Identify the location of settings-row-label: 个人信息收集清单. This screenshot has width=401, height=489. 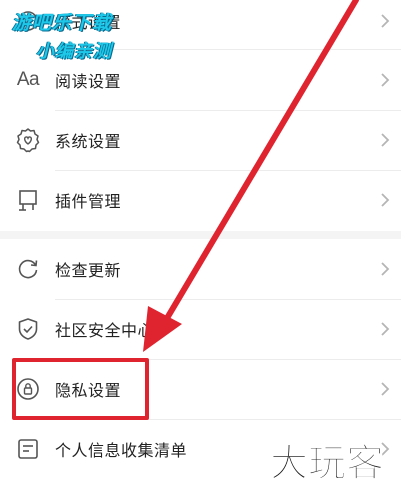
(121, 450).